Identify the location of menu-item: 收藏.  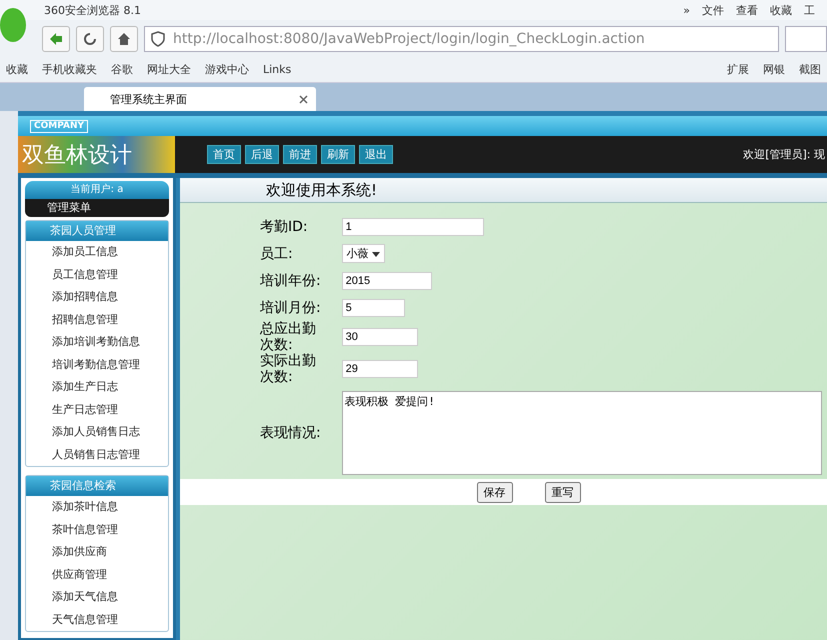
(781, 10).